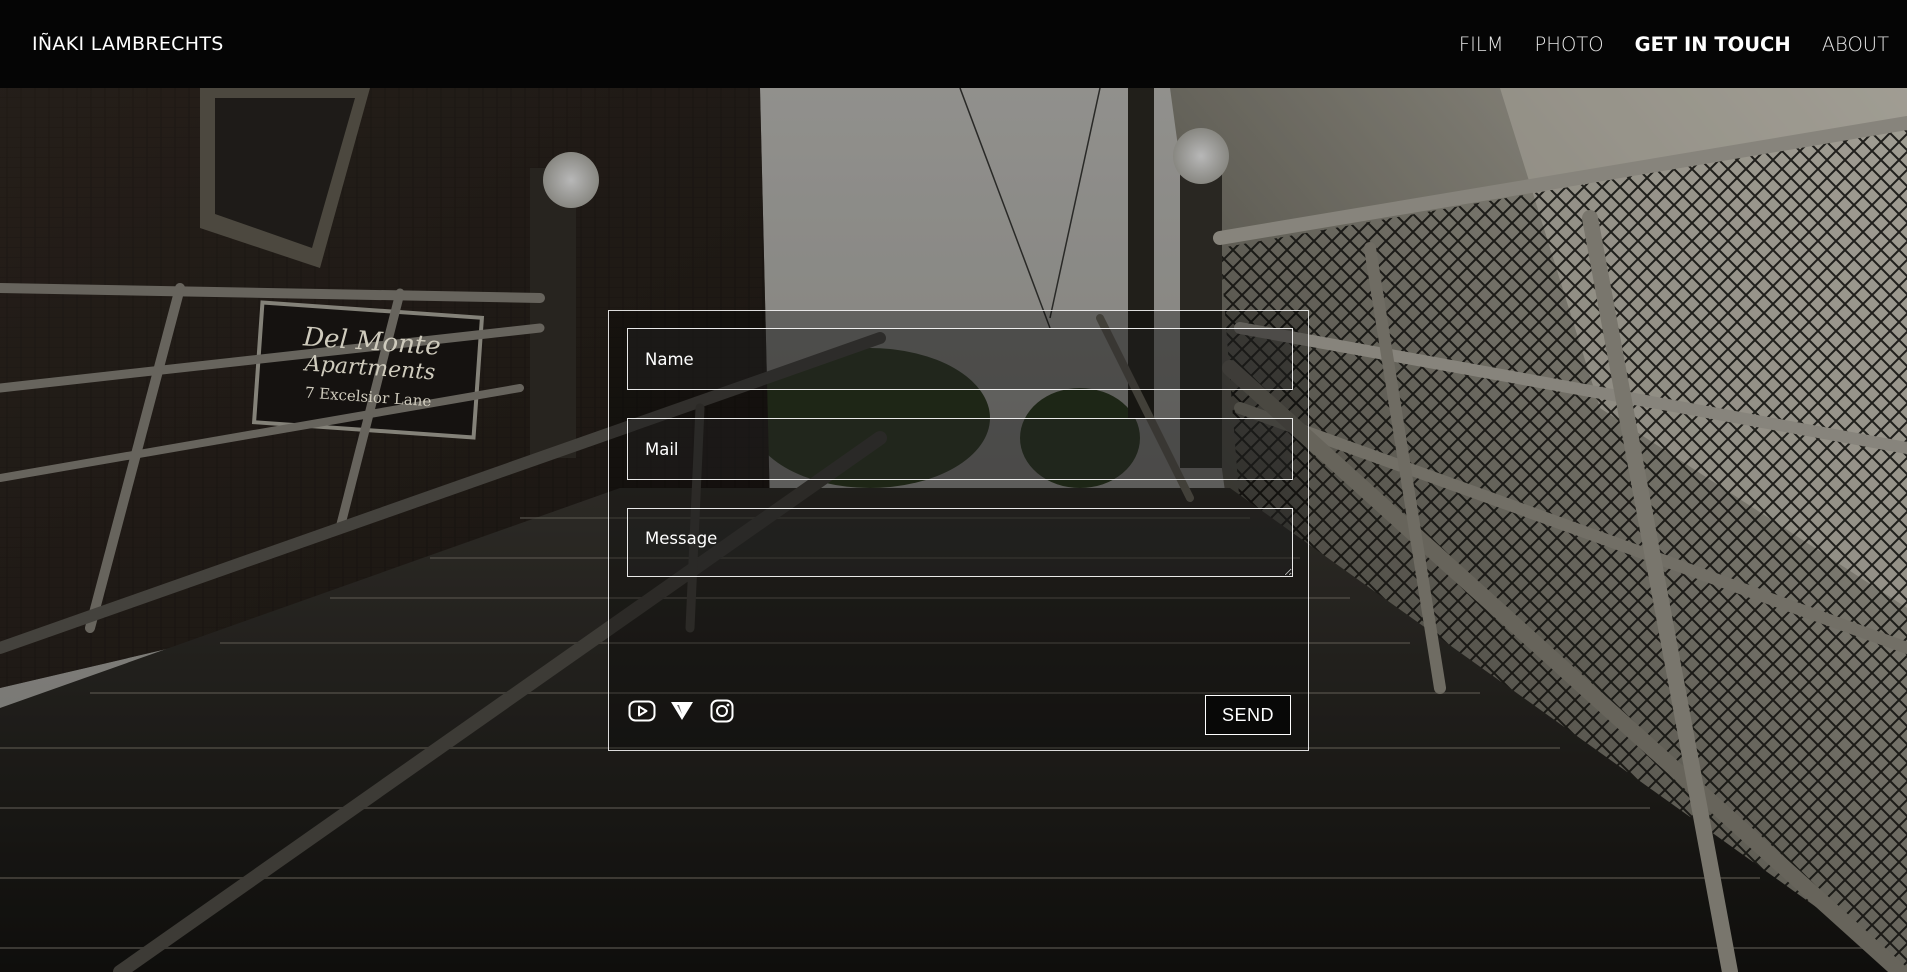 The image size is (1907, 972). What do you see at coordinates (960, 542) in the screenshot?
I see `message-textarea` at bounding box center [960, 542].